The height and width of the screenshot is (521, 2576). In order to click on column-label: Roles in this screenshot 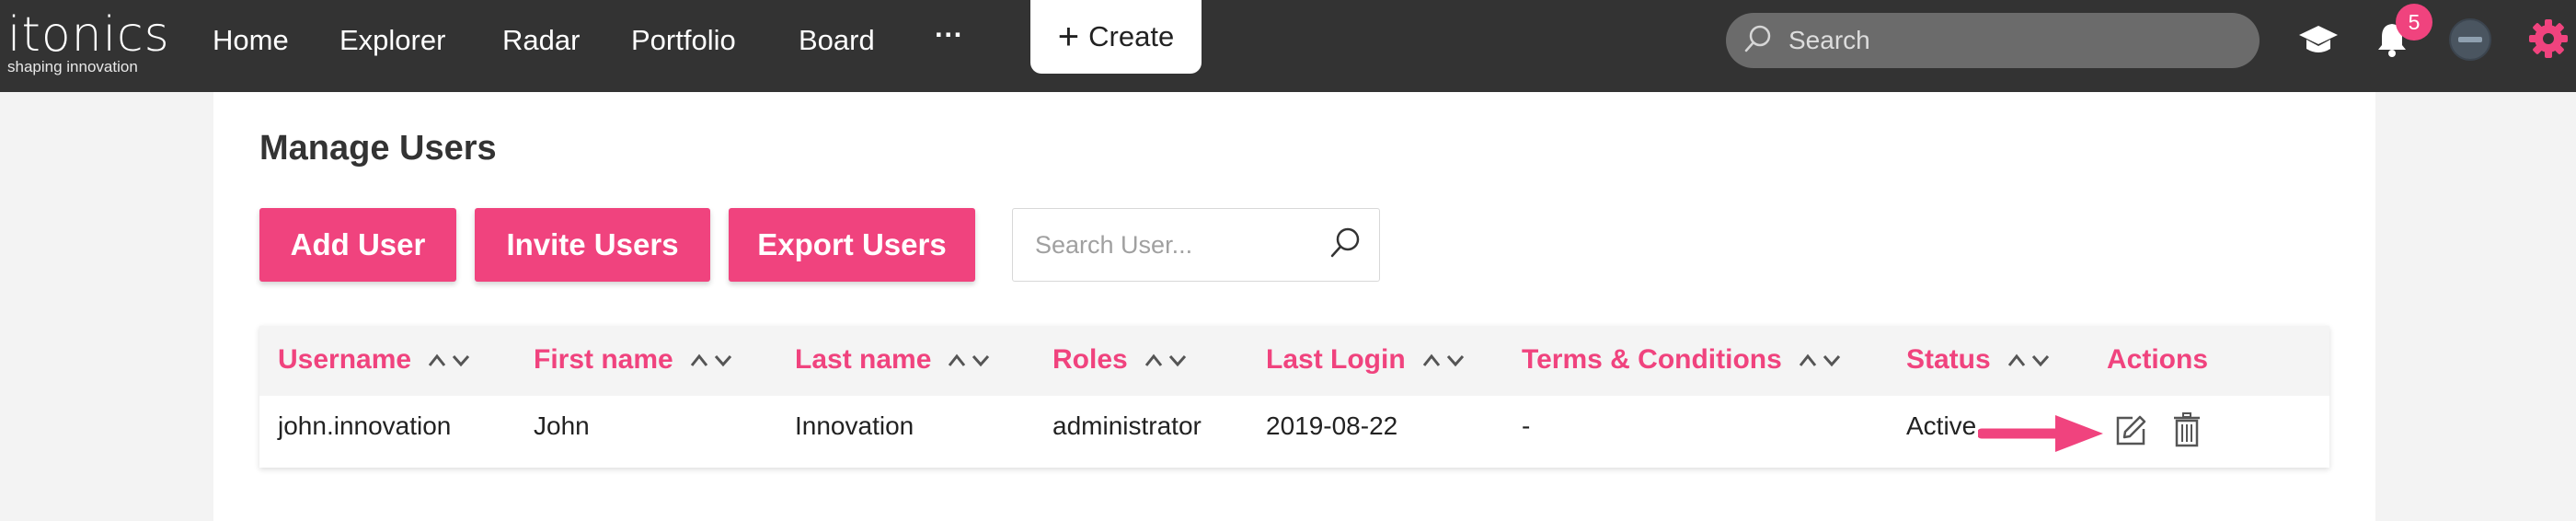, I will do `click(1090, 359)`.